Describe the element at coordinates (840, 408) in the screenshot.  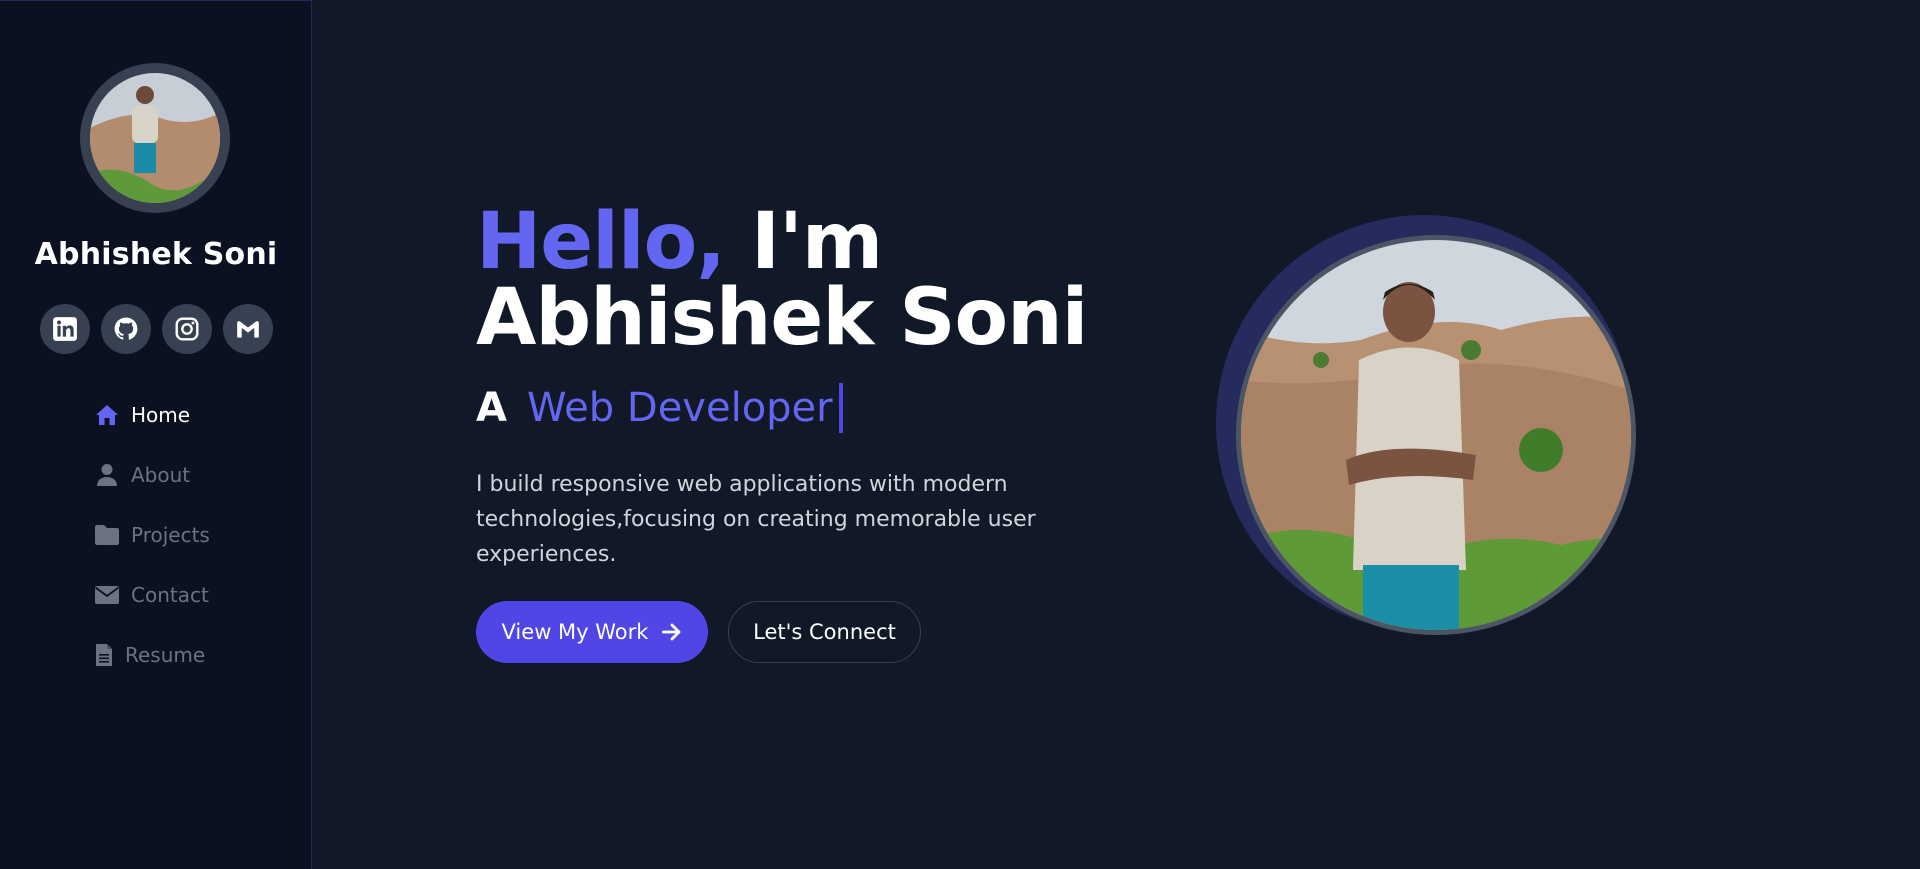
I see `typing-caret` at that location.